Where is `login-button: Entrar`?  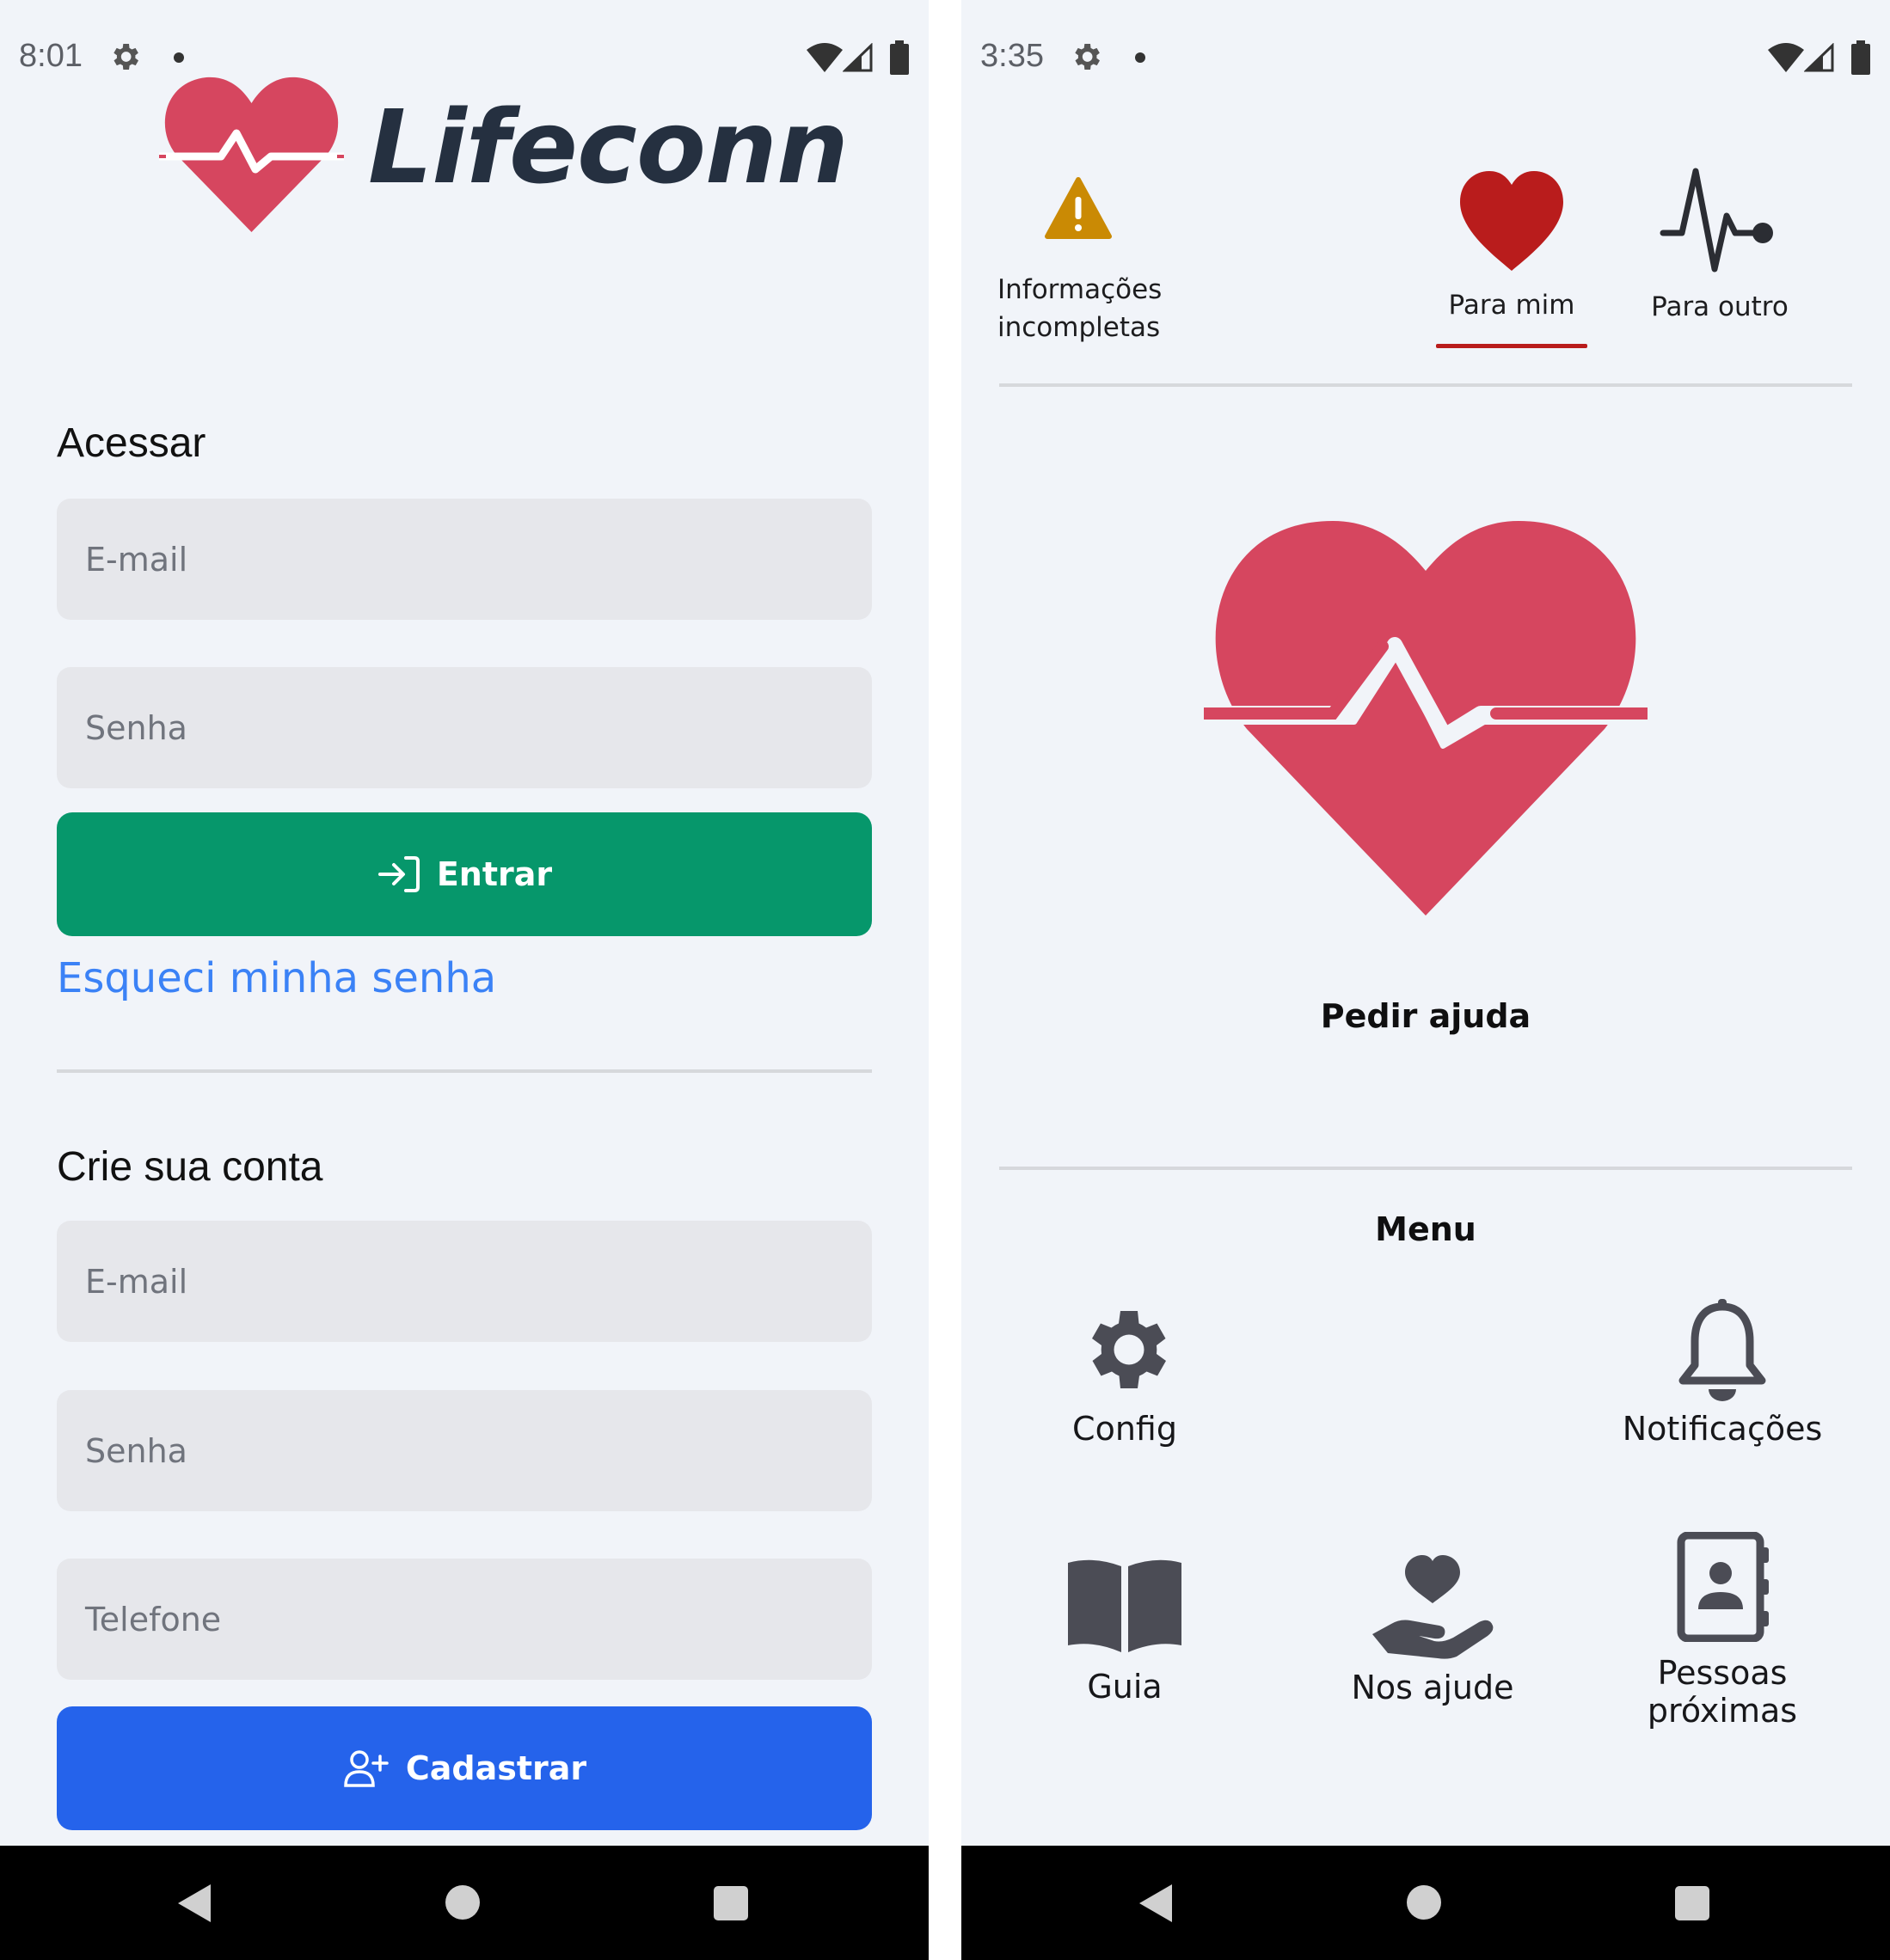 login-button: Entrar is located at coordinates (464, 874).